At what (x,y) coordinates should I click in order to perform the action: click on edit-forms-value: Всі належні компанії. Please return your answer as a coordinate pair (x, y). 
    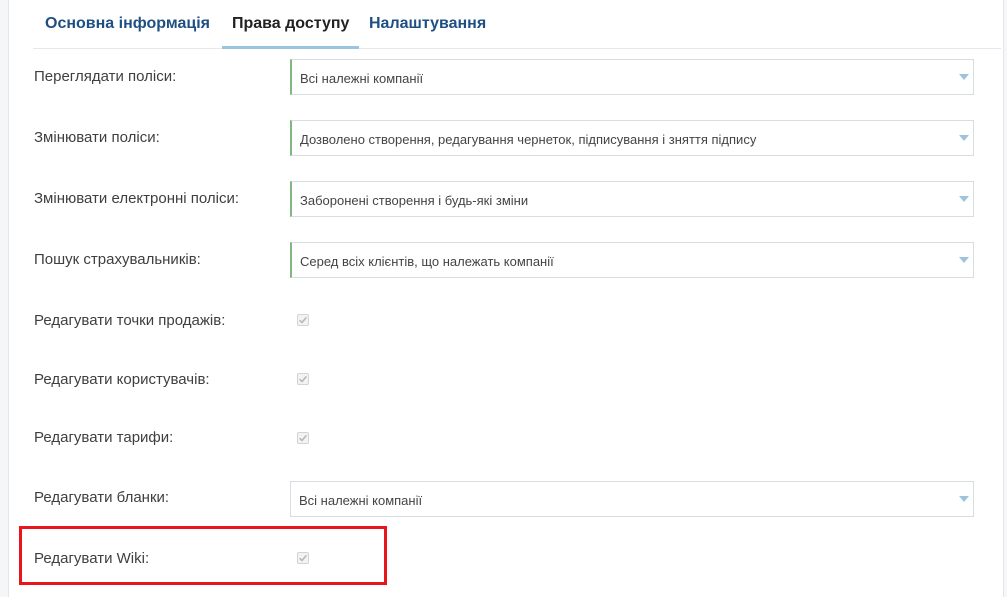
    Looking at the image, I should click on (361, 500).